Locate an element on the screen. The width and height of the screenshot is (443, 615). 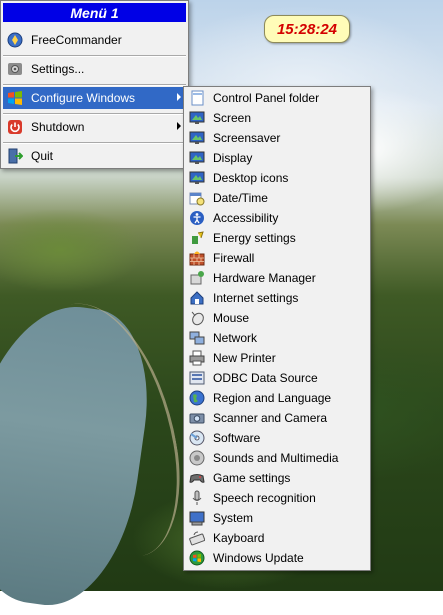
submenu-item-label: Accessibility is located at coordinates (246, 218).